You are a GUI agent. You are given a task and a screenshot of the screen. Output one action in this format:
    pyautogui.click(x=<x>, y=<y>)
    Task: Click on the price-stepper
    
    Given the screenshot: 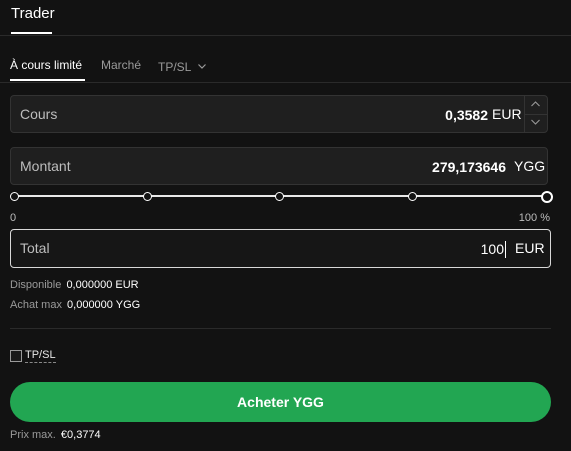 What is the action you would take?
    pyautogui.click(x=535, y=114)
    